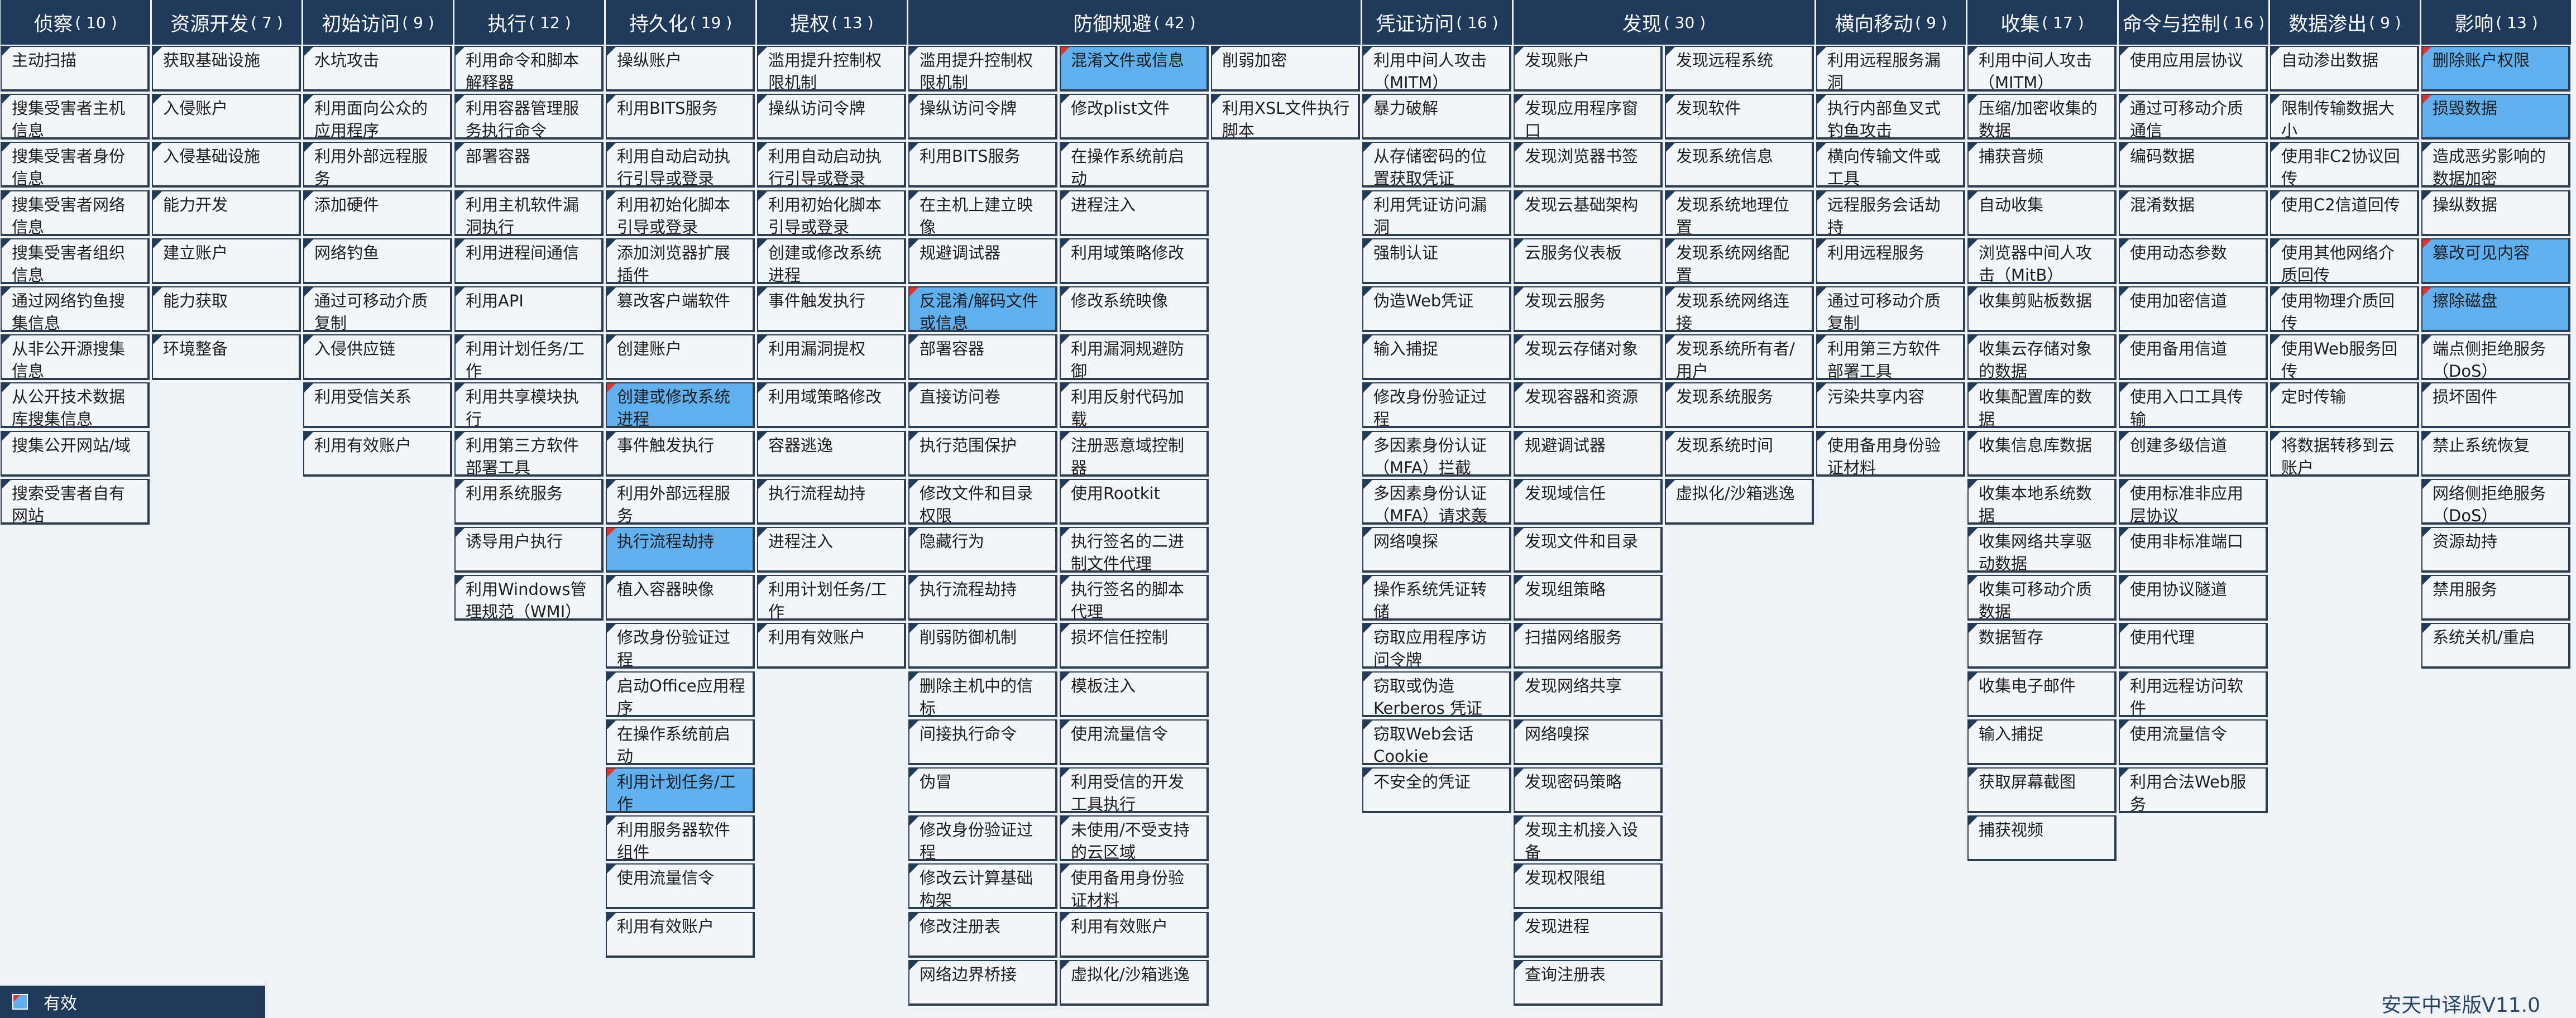 The width and height of the screenshot is (2576, 1018). I want to click on technique-cell: 修改云计算基础构架, so click(982, 886).